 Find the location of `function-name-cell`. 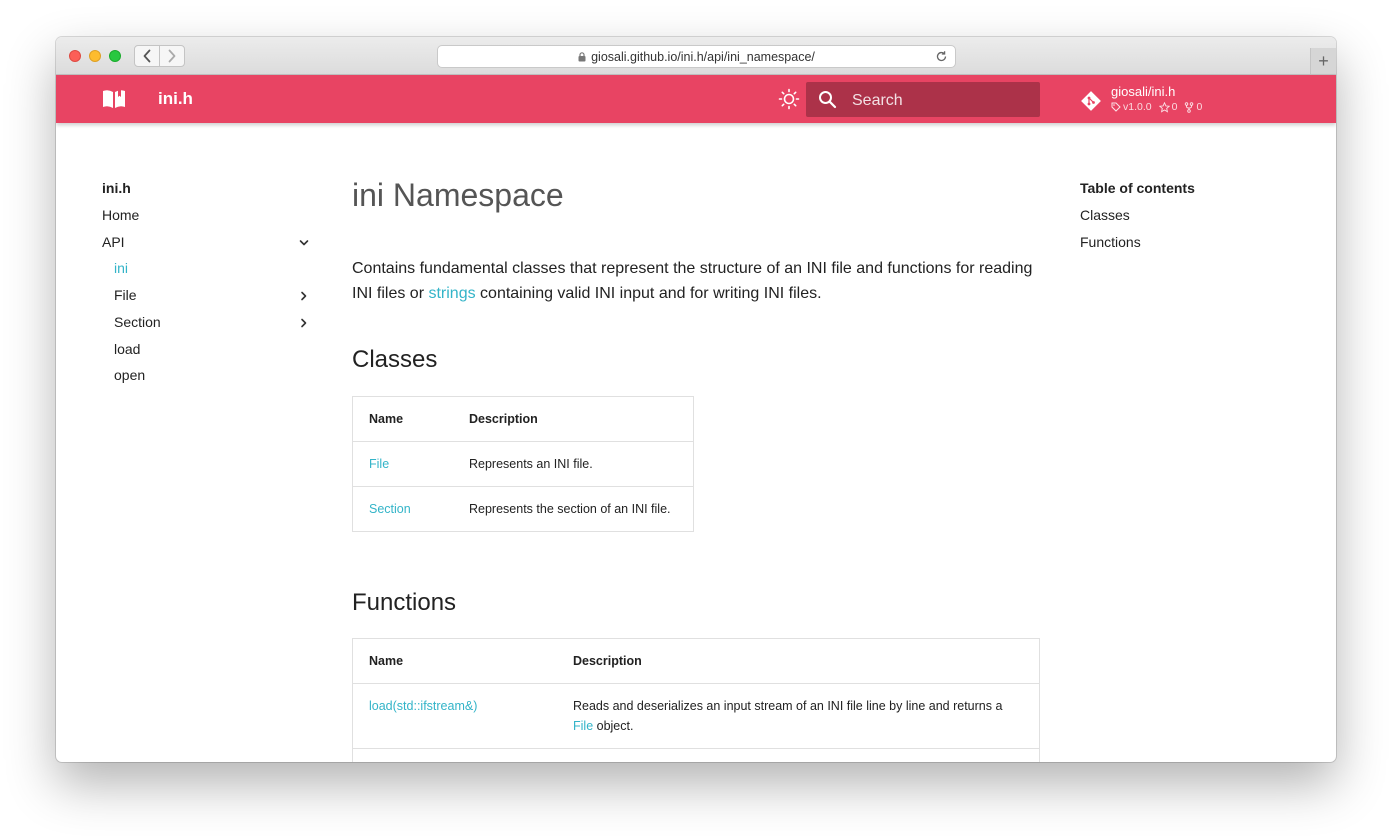

function-name-cell is located at coordinates (454, 755).